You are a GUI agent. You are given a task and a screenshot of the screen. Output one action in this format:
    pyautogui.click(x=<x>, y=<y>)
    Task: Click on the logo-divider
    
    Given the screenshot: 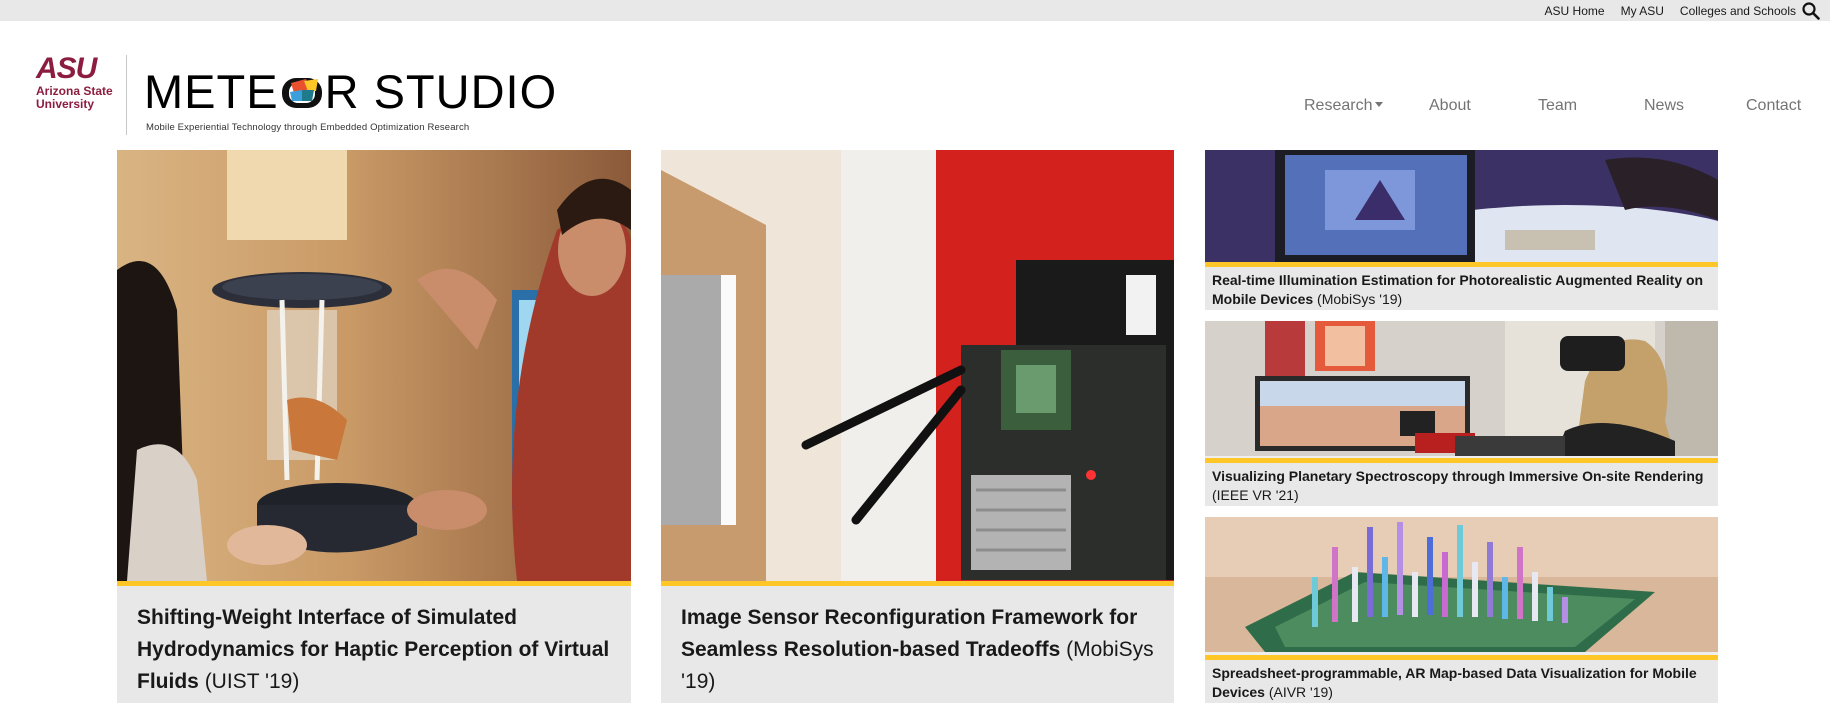 What is the action you would take?
    pyautogui.click(x=126, y=95)
    